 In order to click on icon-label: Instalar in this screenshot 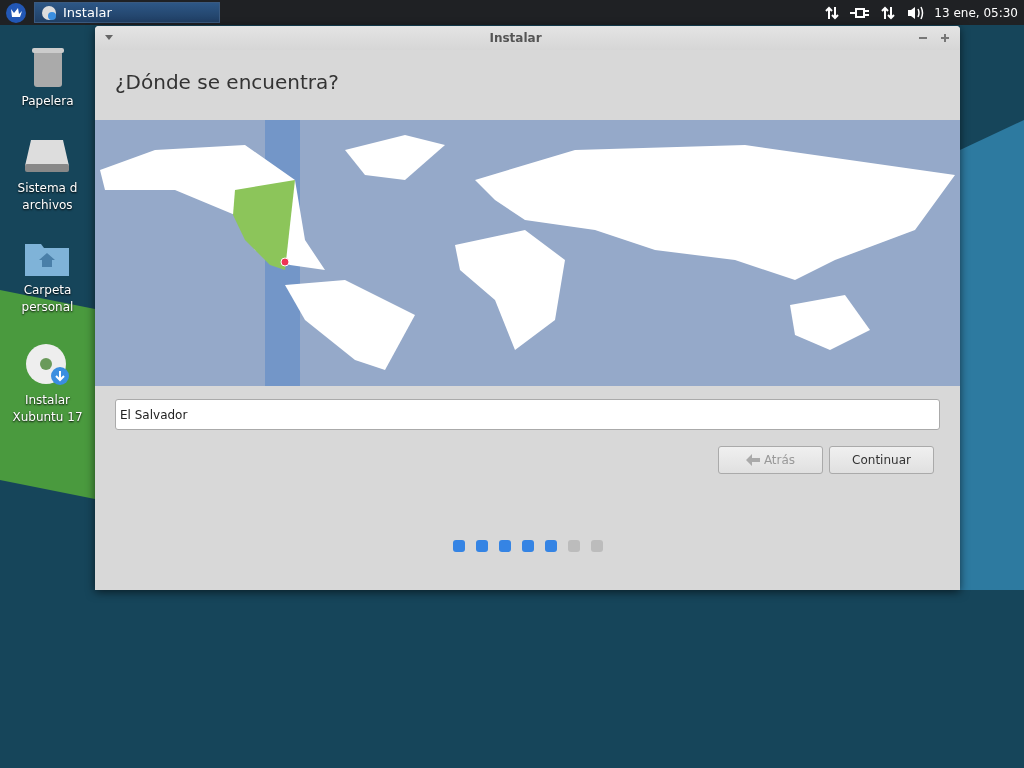, I will do `click(47, 400)`.